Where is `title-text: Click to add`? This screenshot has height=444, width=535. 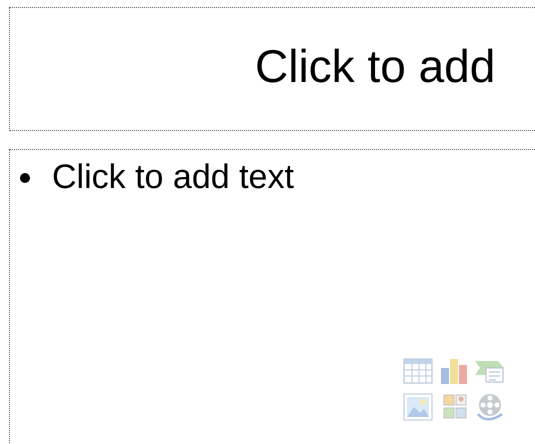 title-text: Click to add is located at coordinates (375, 66).